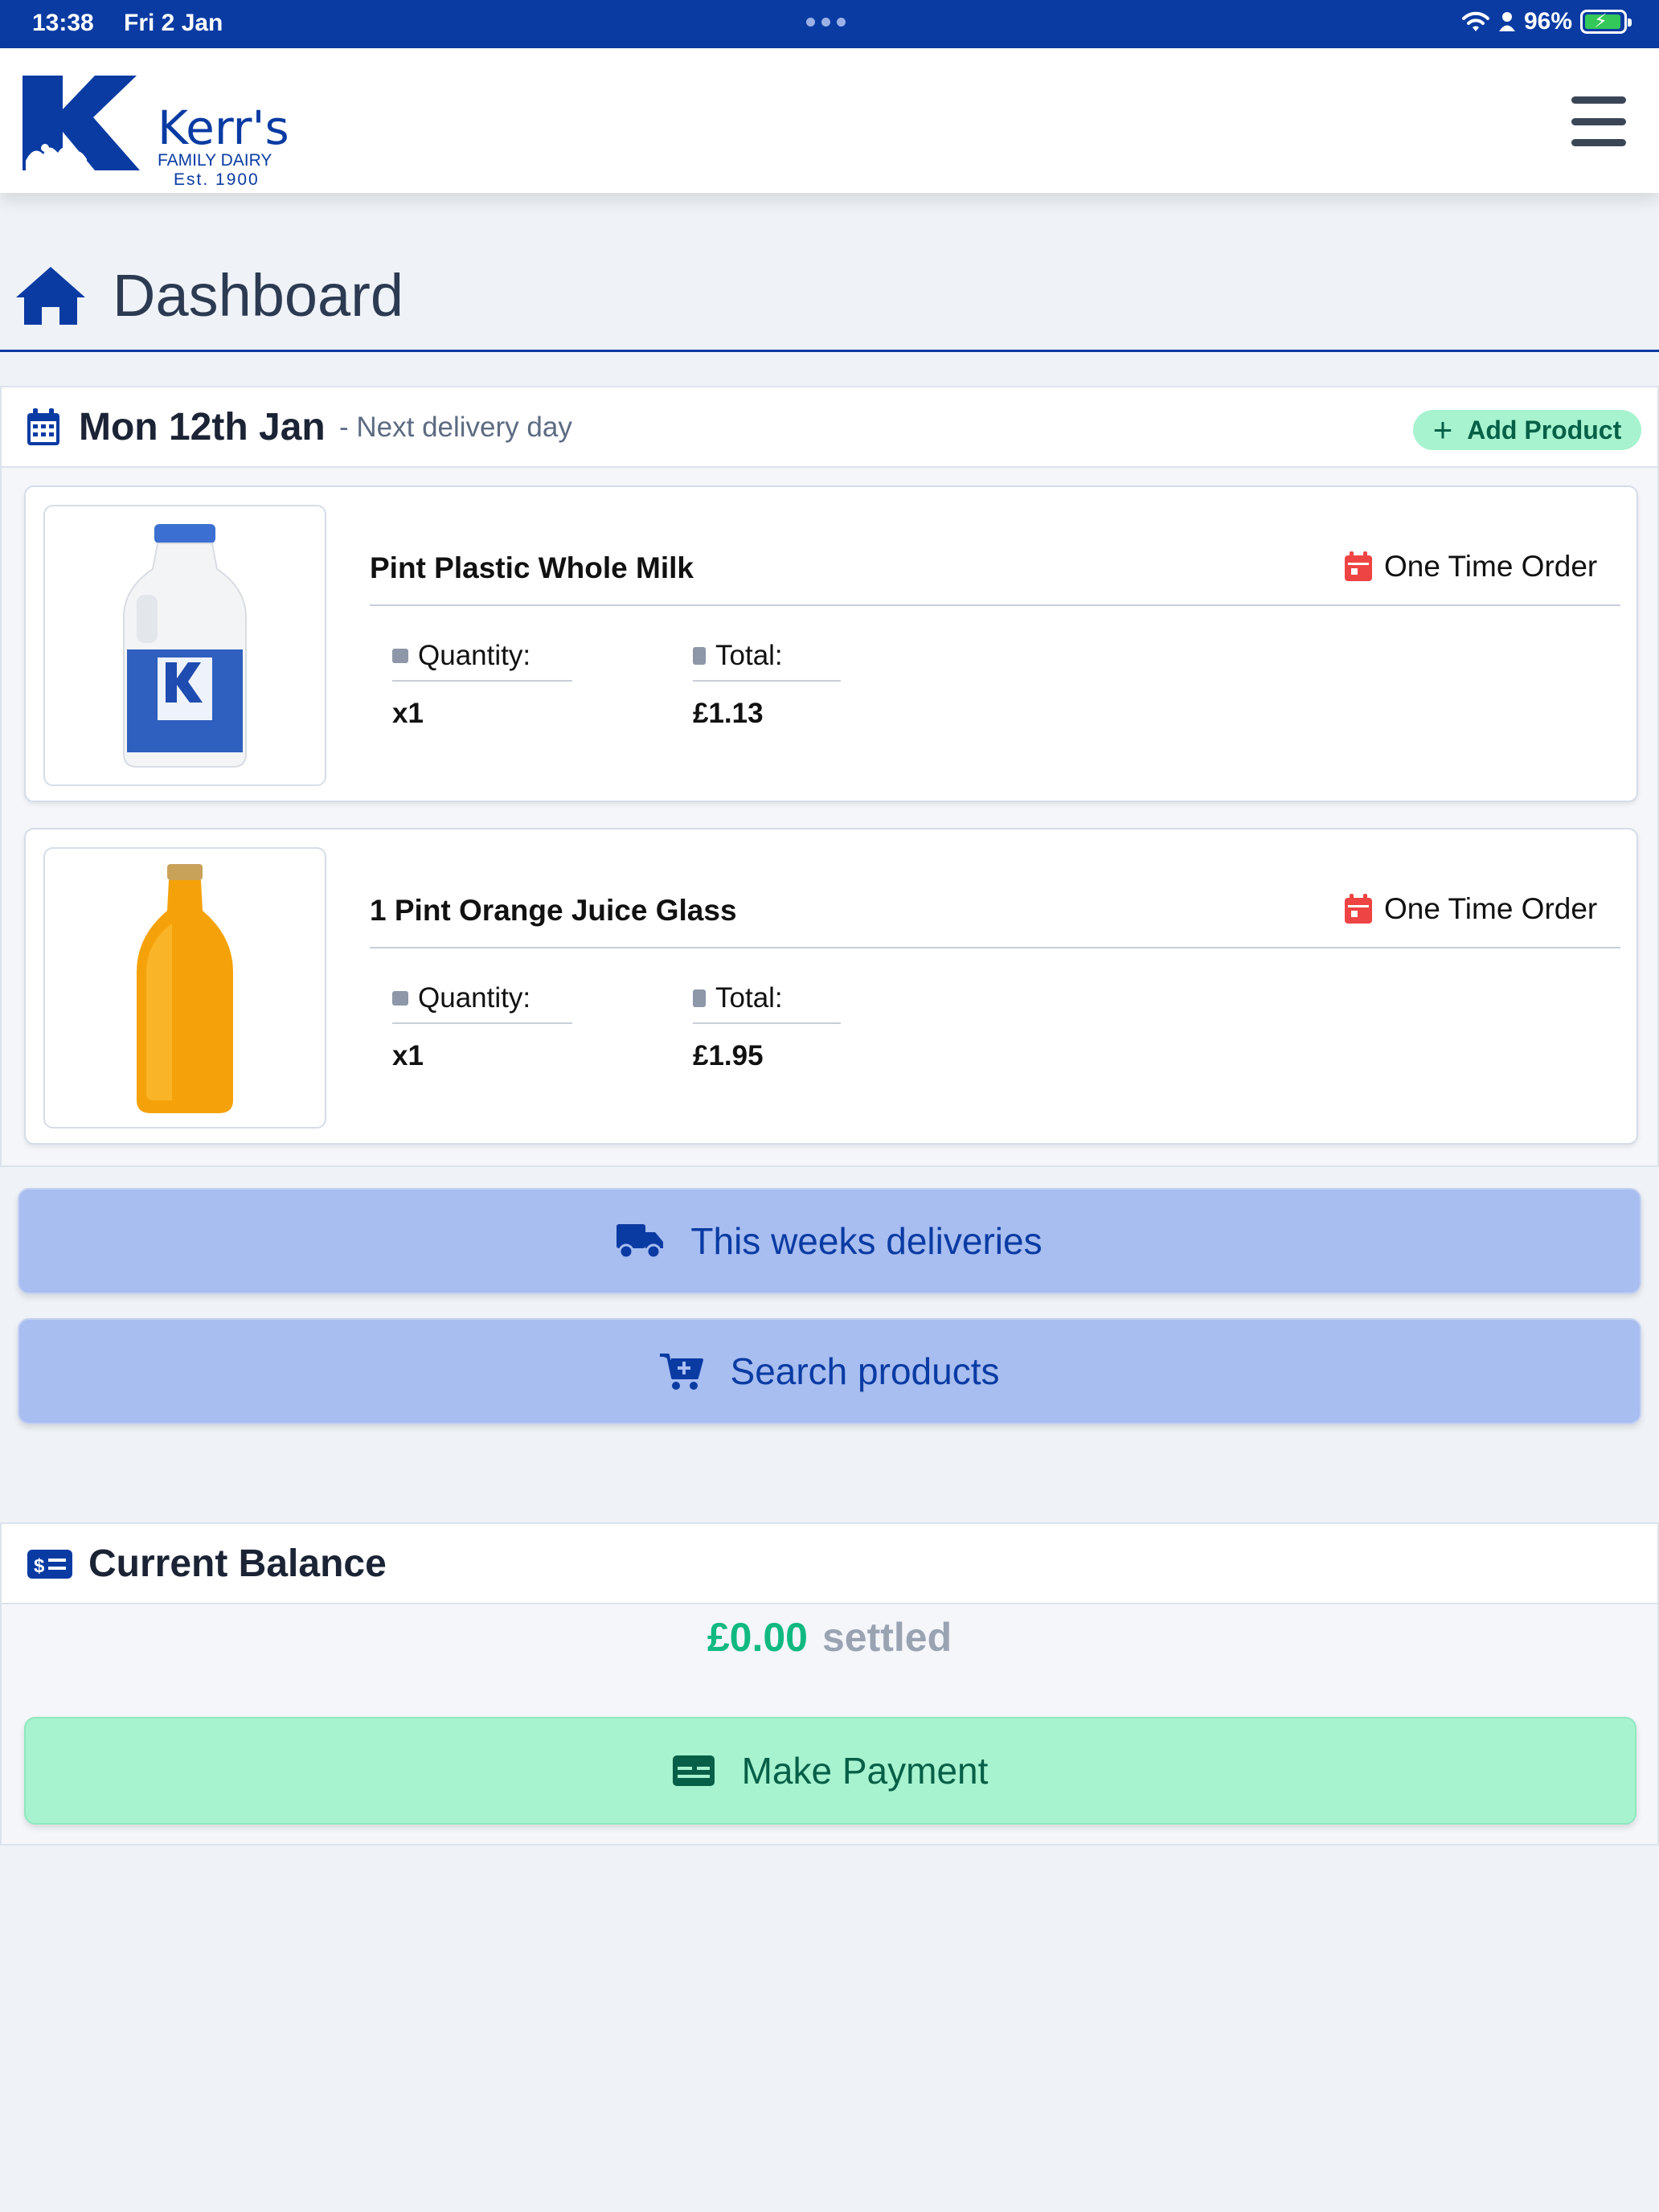 Image resolution: width=1659 pixels, height=2212 pixels. What do you see at coordinates (829, 288) in the screenshot?
I see `page-header: Dashboard` at bounding box center [829, 288].